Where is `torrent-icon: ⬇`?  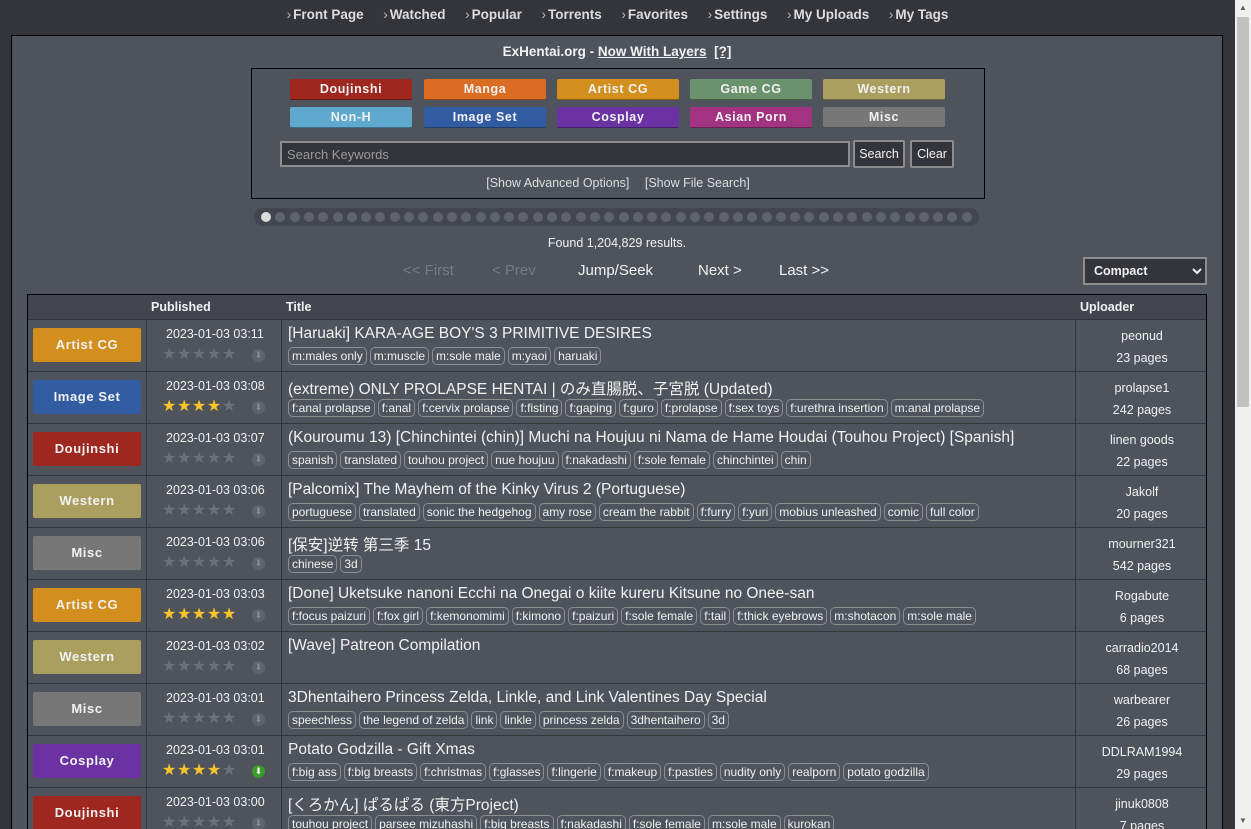
torrent-icon: ⬇ is located at coordinates (258, 771).